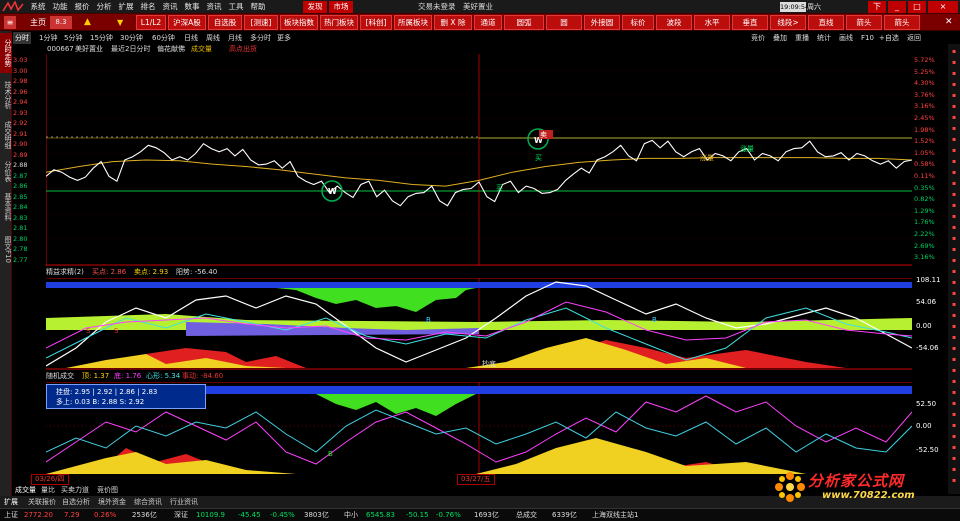 This screenshot has width=960, height=521. I want to click on sh-label: 上证, so click(11, 515).